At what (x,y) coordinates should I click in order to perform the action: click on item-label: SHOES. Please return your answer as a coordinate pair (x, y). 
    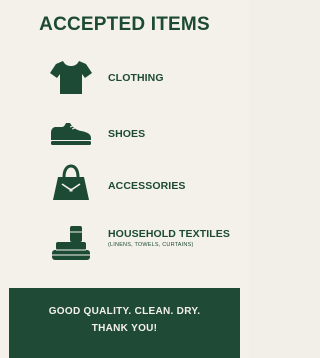
    Looking at the image, I should click on (127, 134).